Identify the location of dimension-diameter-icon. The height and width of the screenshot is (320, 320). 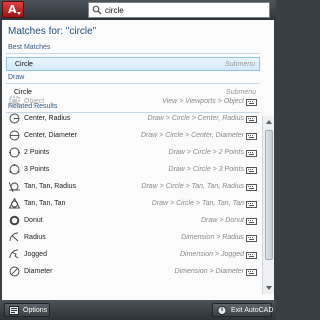
(14, 271).